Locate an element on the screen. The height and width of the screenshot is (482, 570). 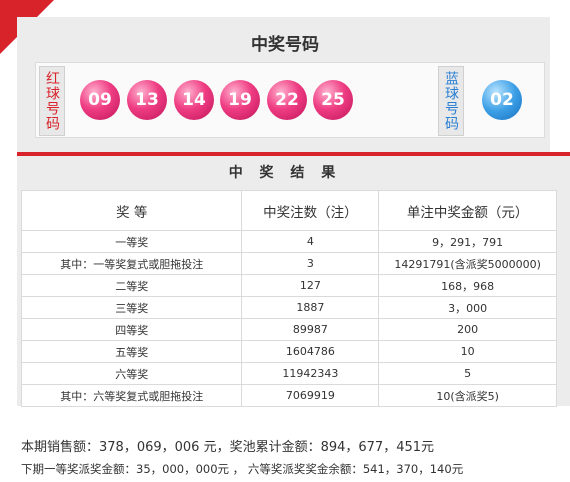
table-row: 其中：六等奖复式或胆拖投注 7069919 10(含派奖5) is located at coordinates (288, 395).